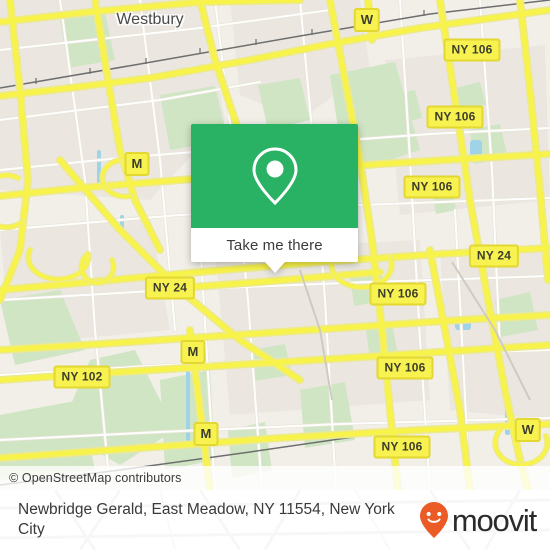 The width and height of the screenshot is (550, 550). I want to click on take-me-there-button: Take me there, so click(274, 245).